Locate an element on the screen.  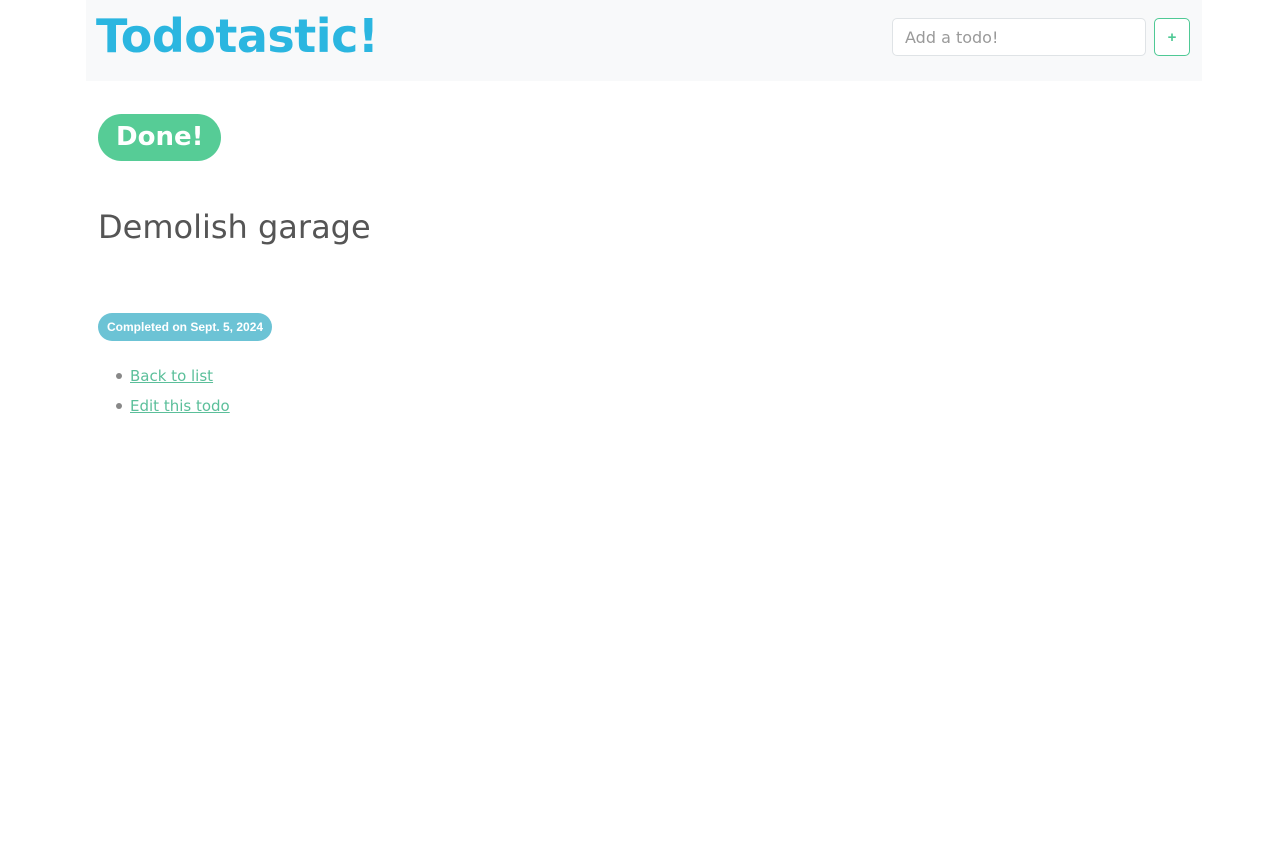
add-todo-input is located at coordinates (1019, 37).